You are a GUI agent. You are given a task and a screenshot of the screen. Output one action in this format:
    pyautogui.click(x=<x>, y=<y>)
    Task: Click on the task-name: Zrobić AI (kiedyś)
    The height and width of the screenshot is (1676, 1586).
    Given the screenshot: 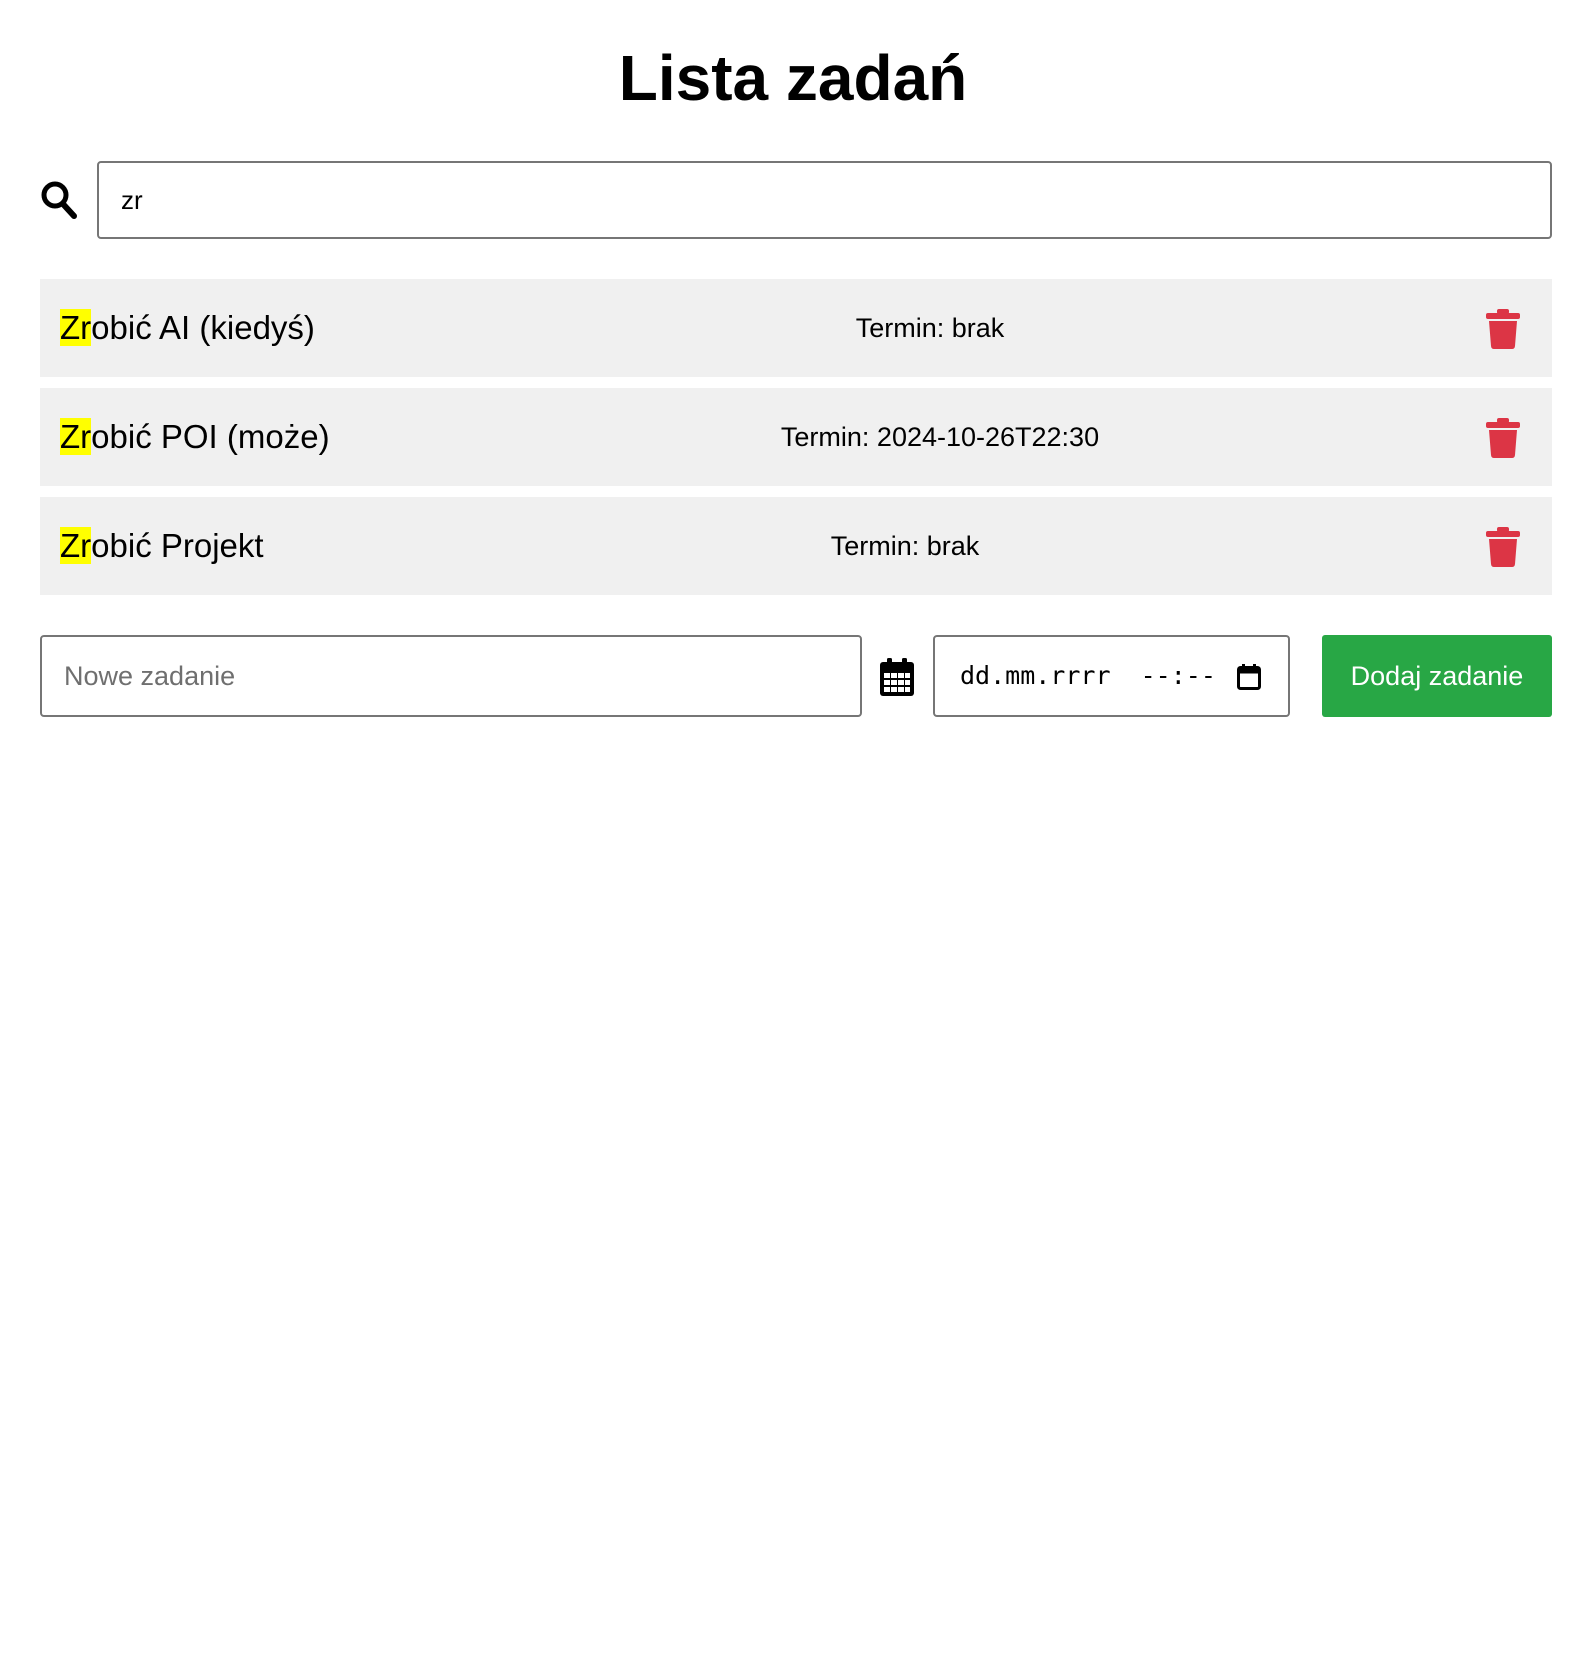 What is the action you would take?
    pyautogui.click(x=187, y=328)
    